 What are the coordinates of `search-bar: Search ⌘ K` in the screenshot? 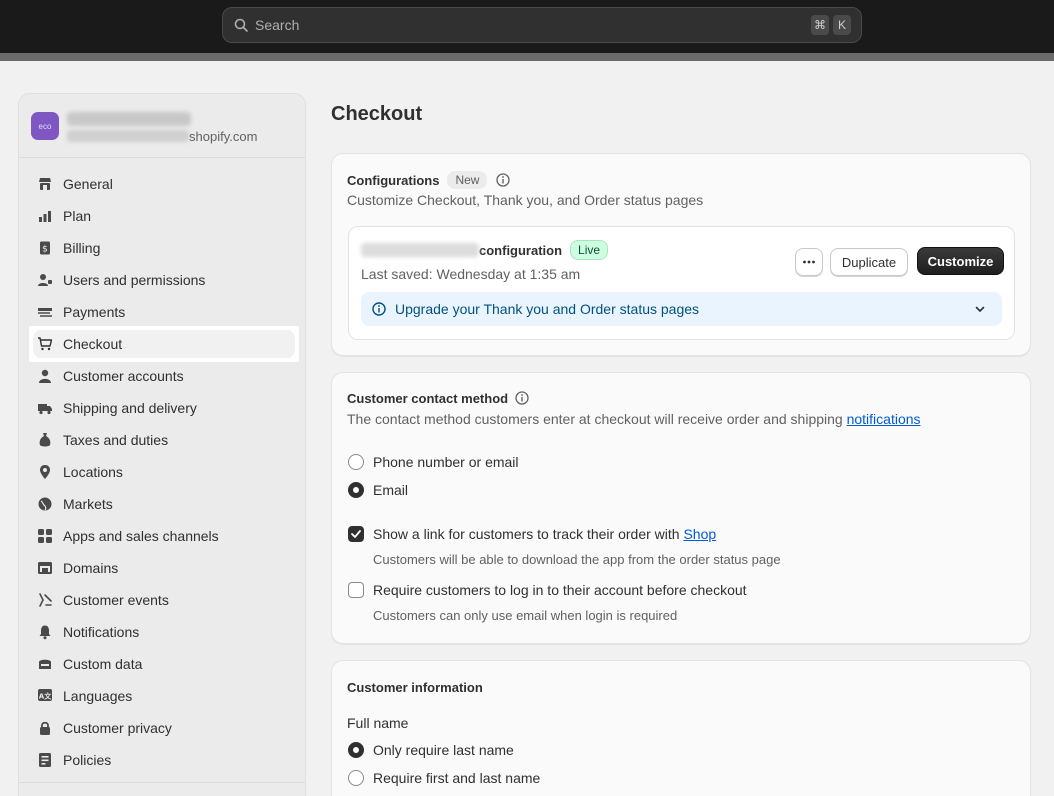 It's located at (542, 25).